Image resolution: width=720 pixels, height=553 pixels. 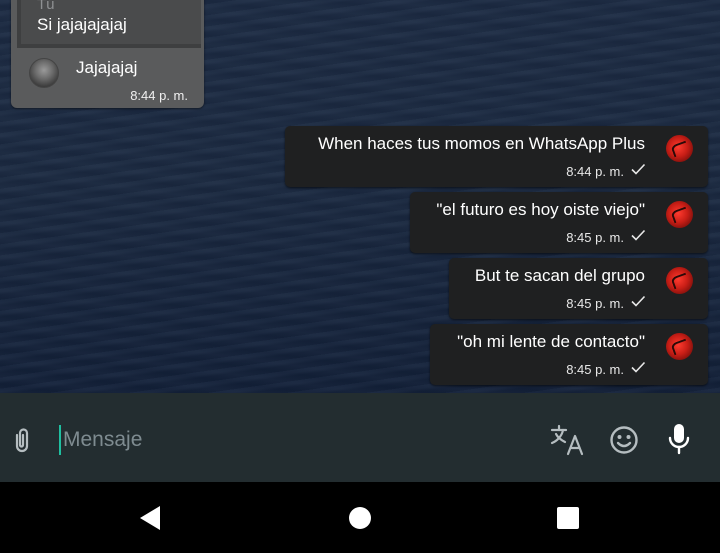 What do you see at coordinates (568, 441) in the screenshot?
I see `translate-icon` at bounding box center [568, 441].